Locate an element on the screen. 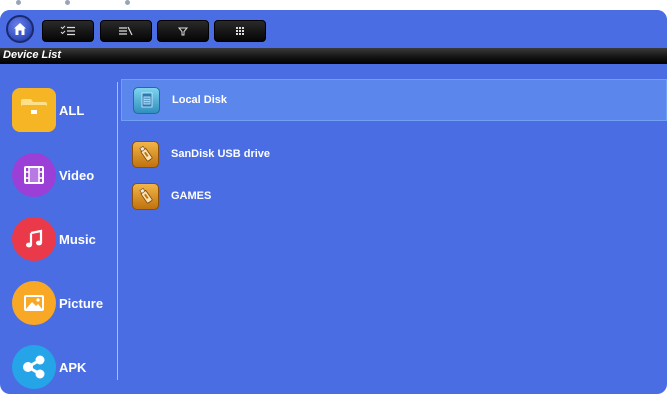 Image resolution: width=667 pixels, height=394 pixels. checklist-icon is located at coordinates (67, 30).